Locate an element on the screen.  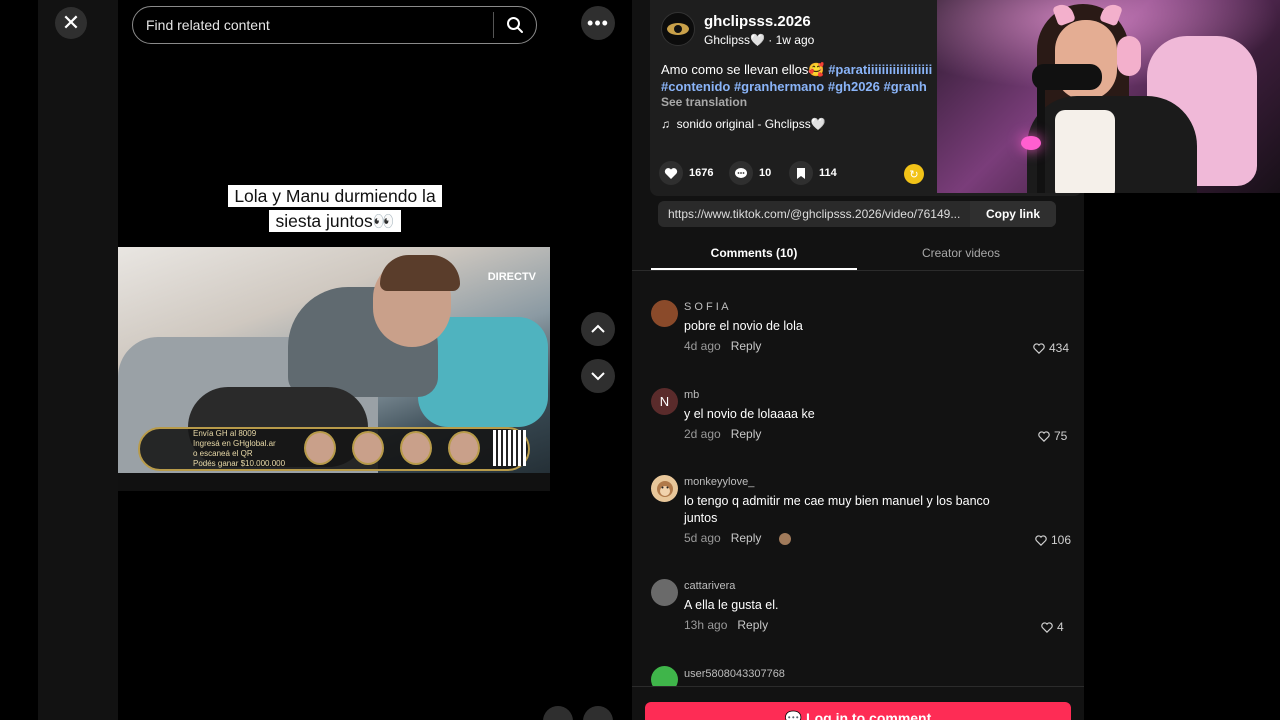
chevron-up-icon is located at coordinates (598, 328).